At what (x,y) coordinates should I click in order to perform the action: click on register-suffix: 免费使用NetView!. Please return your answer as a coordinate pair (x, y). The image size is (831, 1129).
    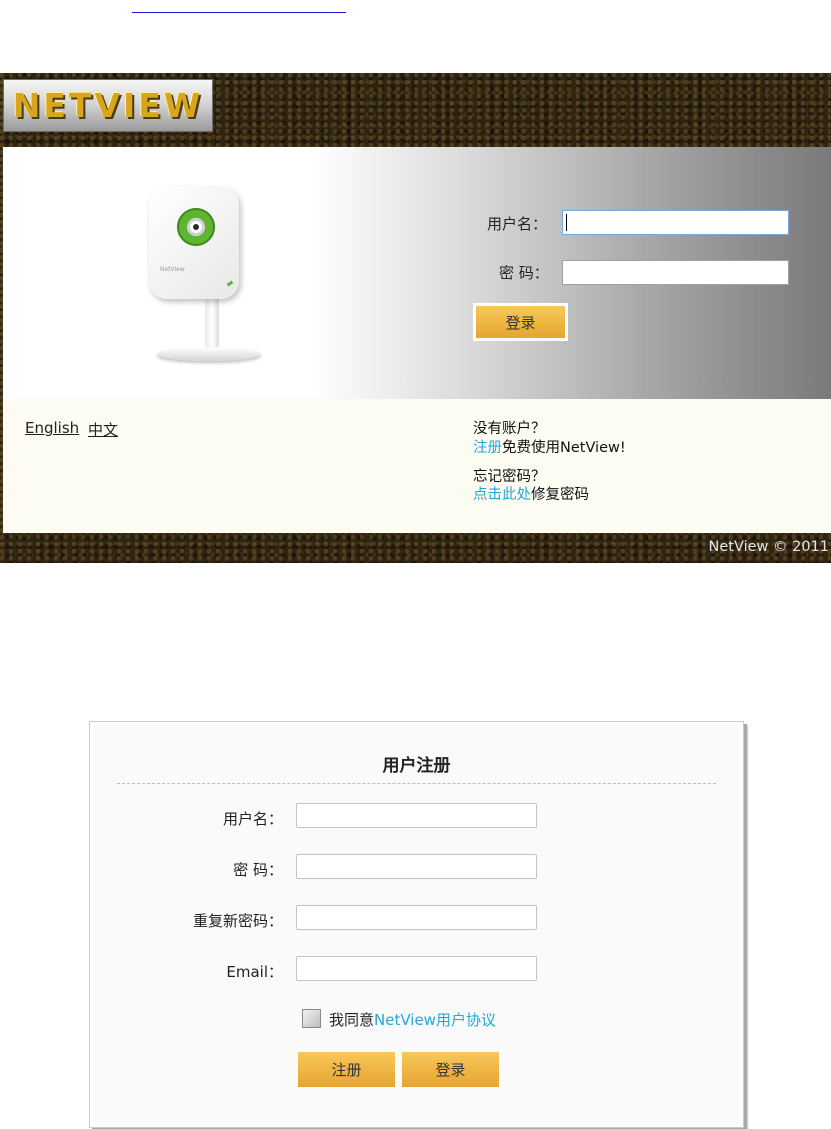
    Looking at the image, I should click on (564, 448).